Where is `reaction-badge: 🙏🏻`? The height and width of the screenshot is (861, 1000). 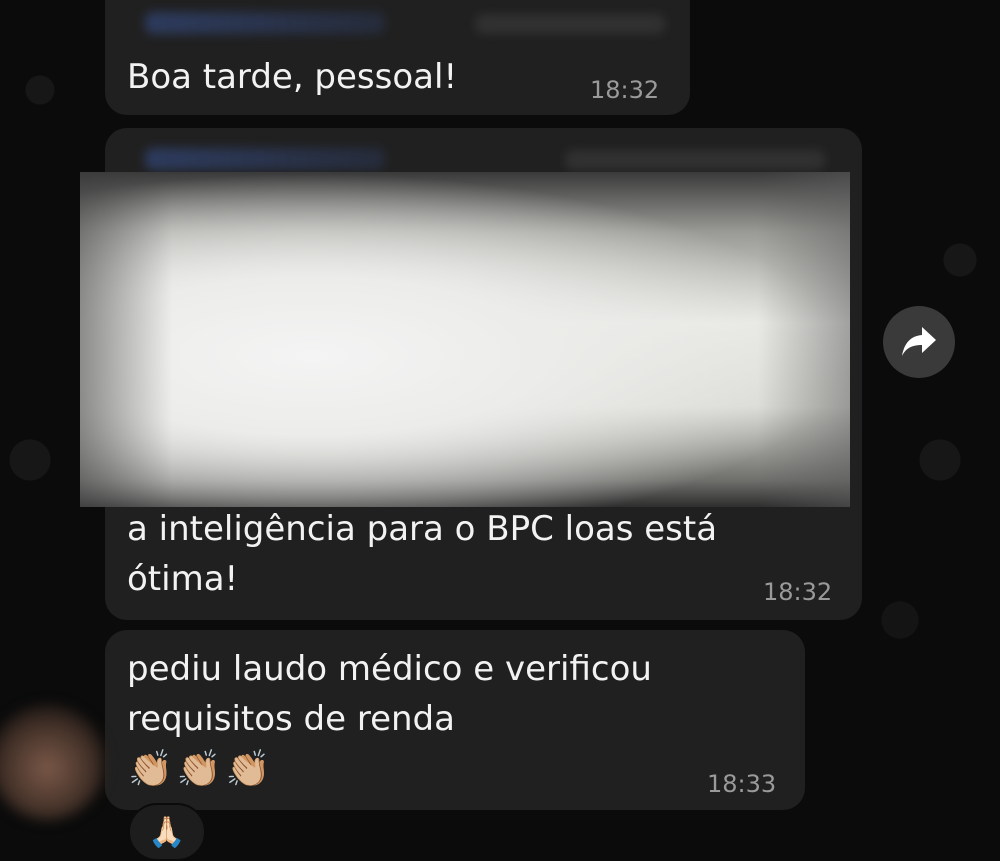
reaction-badge: 🙏🏻 is located at coordinates (167, 832).